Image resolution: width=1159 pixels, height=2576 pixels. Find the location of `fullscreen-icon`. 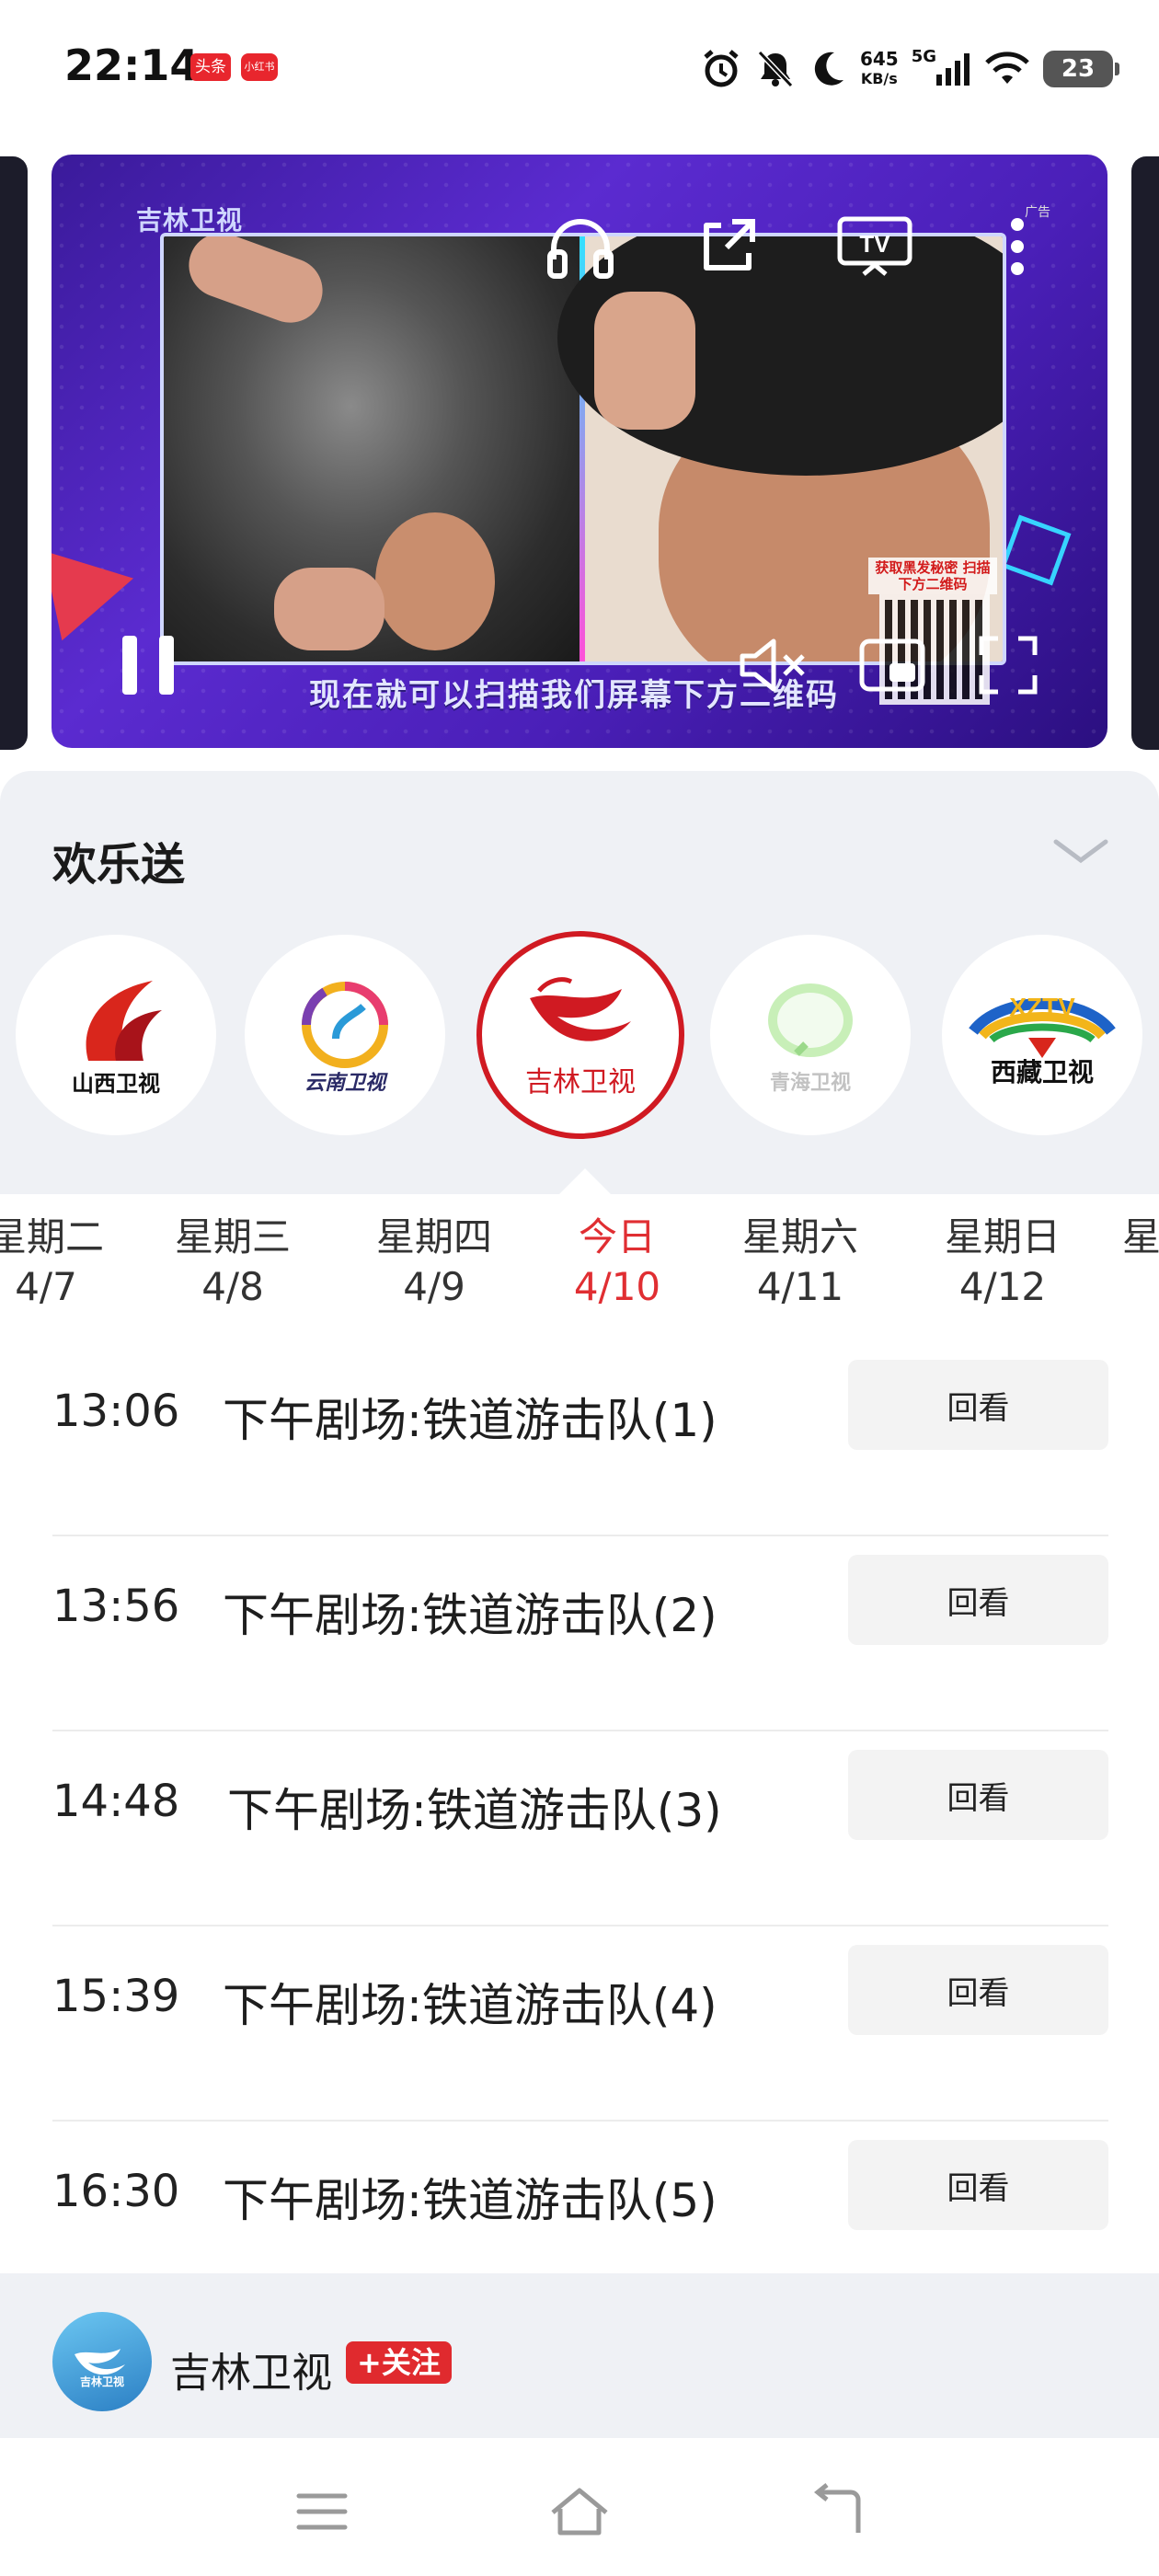

fullscreen-icon is located at coordinates (1008, 665).